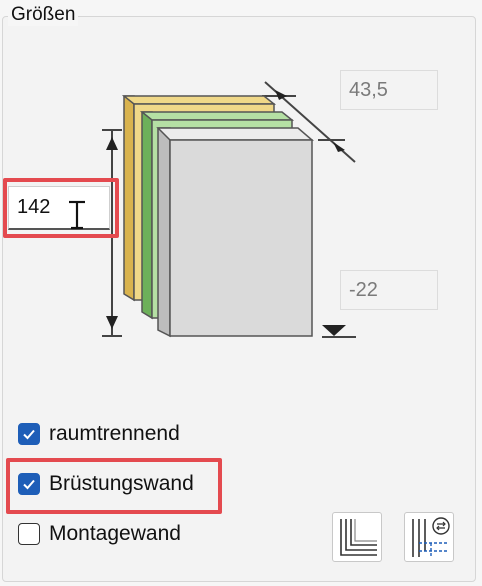 This screenshot has width=482, height=586. I want to click on layer-settings-icon, so click(431, 537).